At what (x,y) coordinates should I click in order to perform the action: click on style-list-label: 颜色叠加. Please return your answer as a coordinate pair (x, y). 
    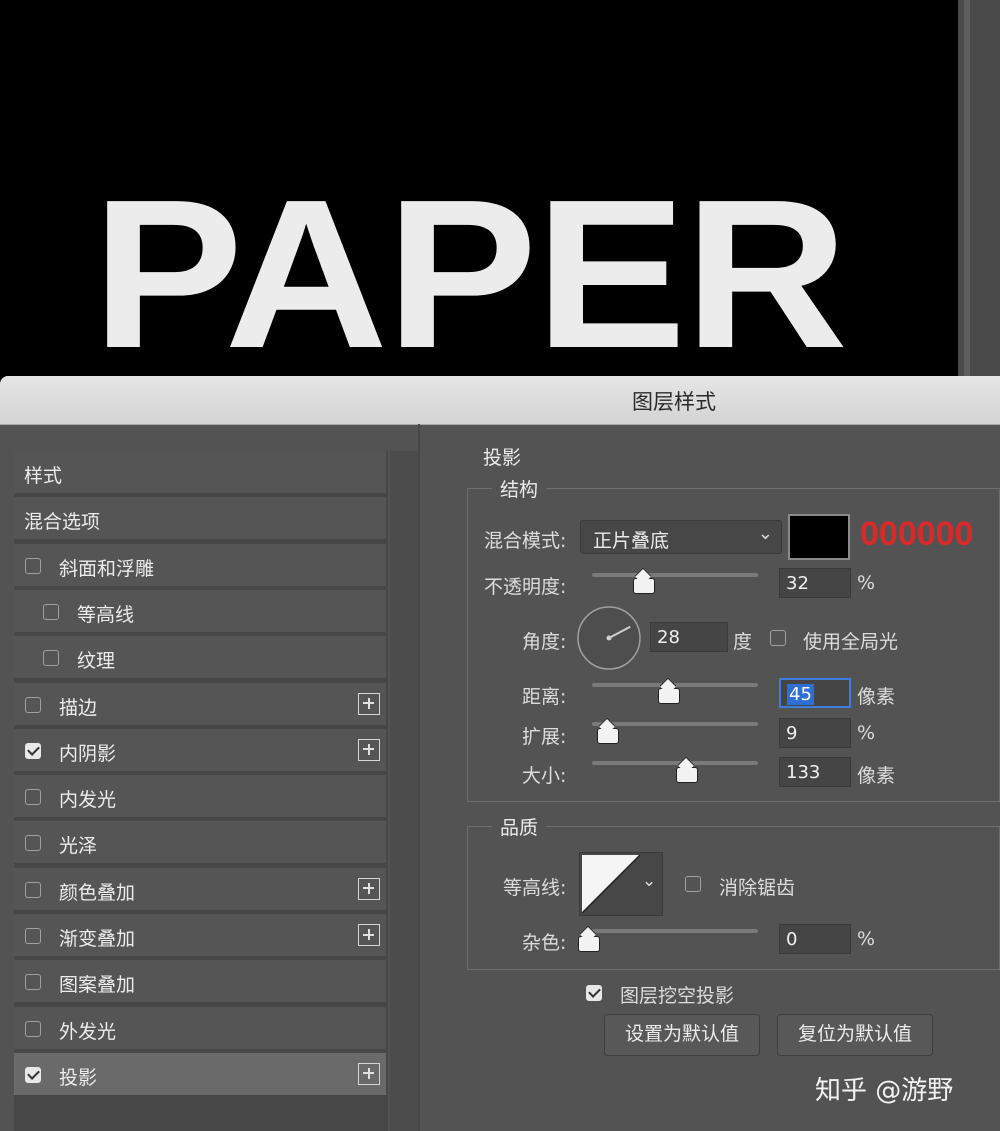
    Looking at the image, I should click on (97, 892).